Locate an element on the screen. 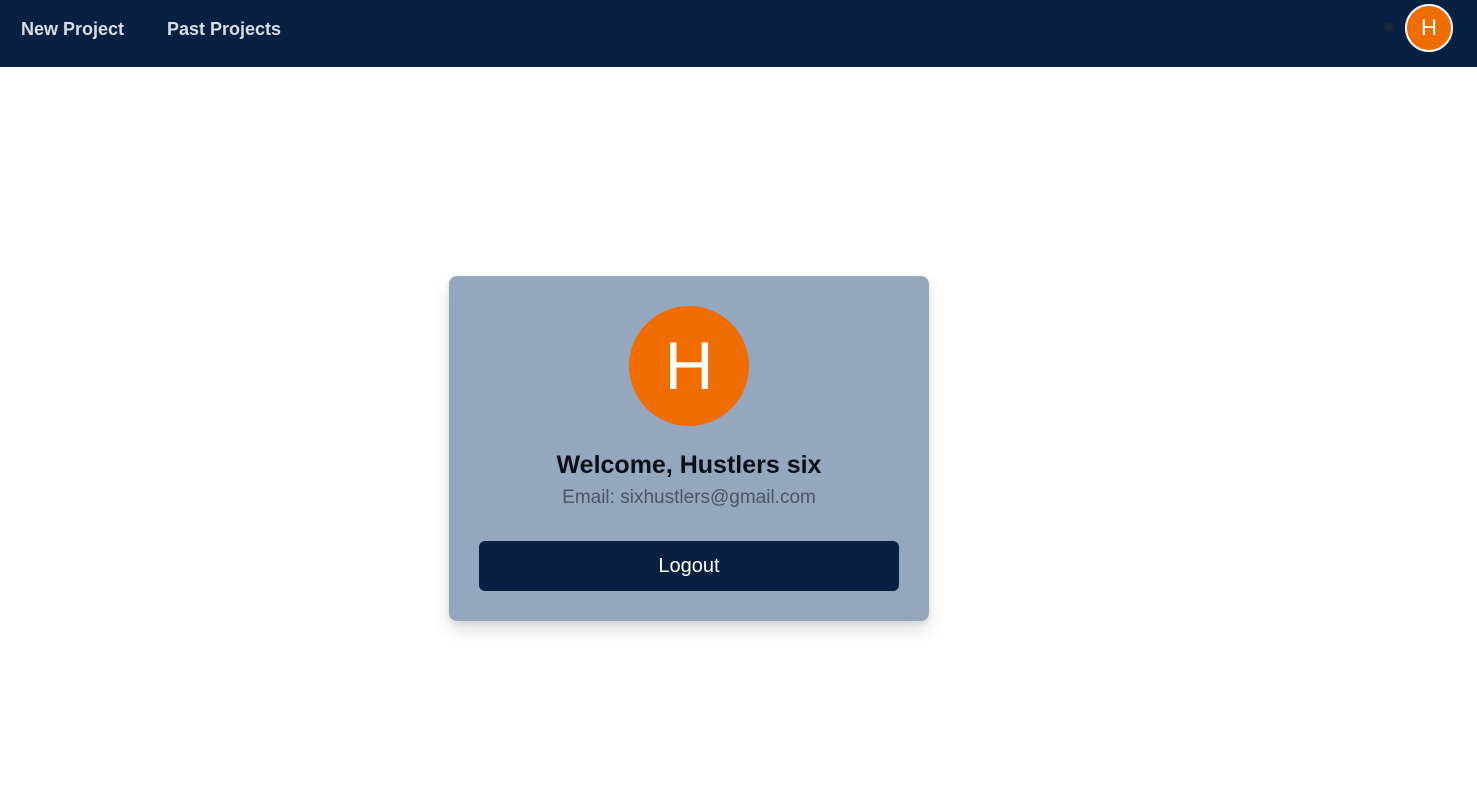 This screenshot has height=796, width=1477. logout-button: Logout is located at coordinates (689, 566).